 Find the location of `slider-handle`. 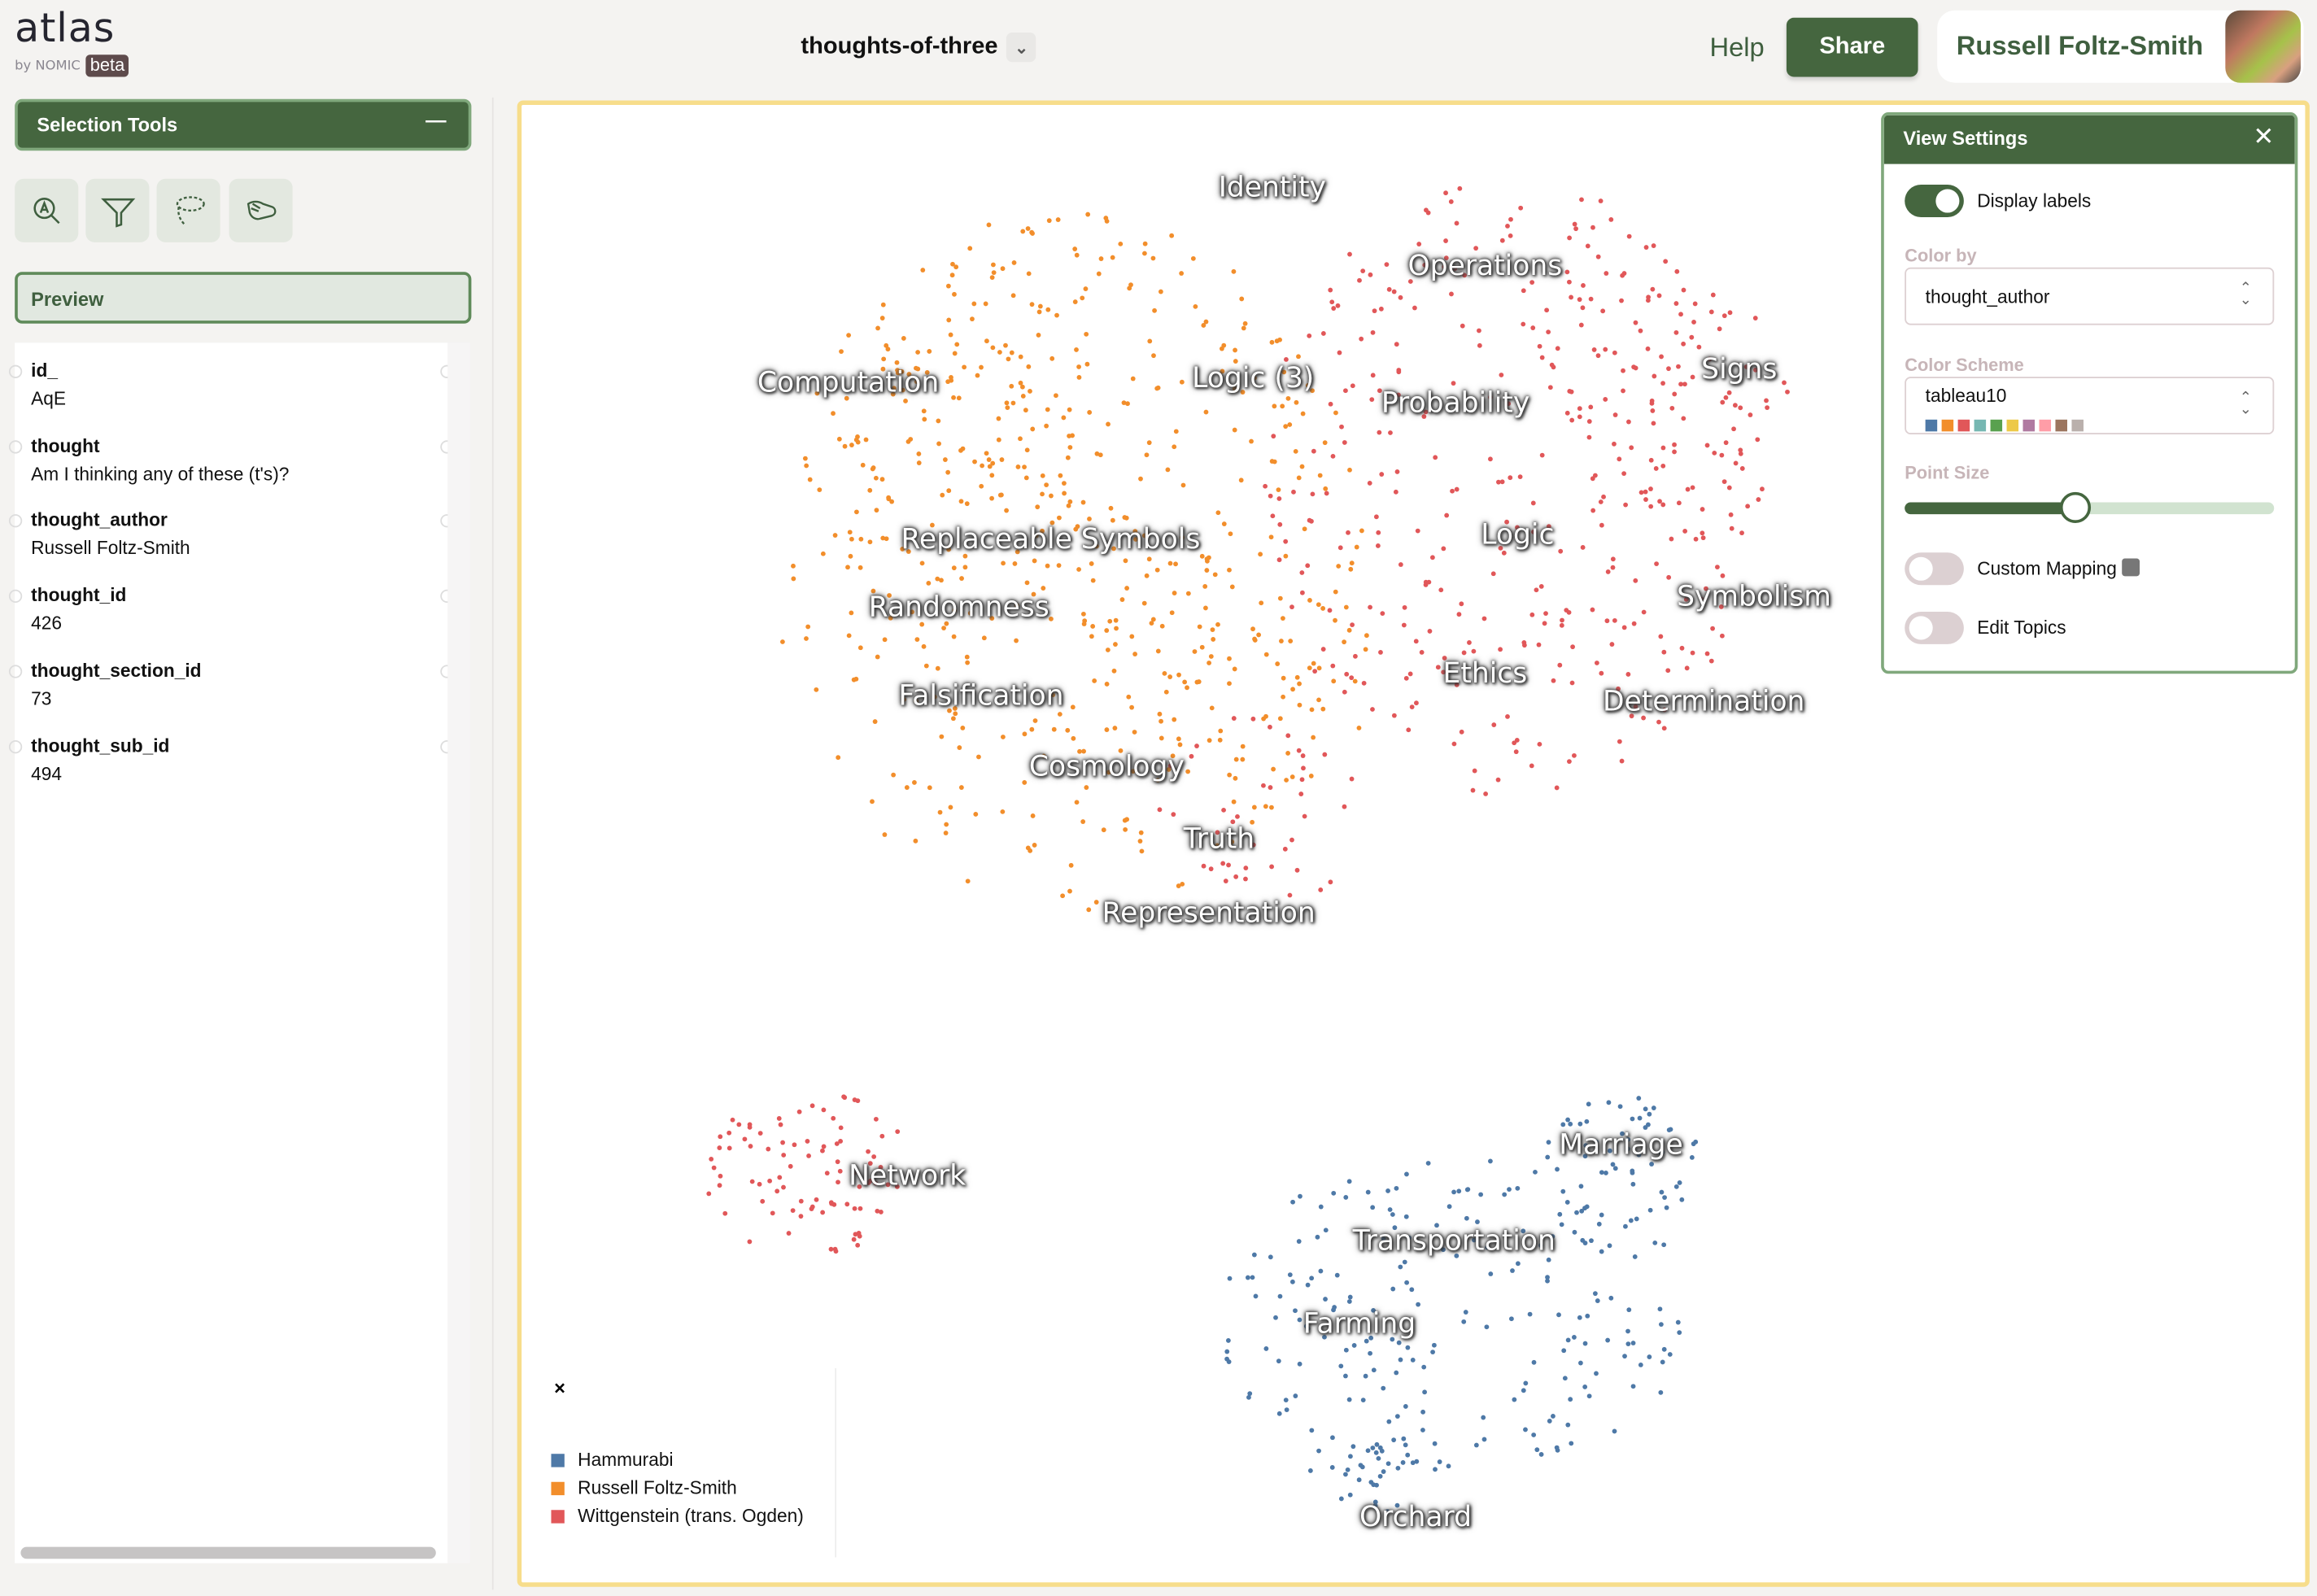

slider-handle is located at coordinates (2075, 507).